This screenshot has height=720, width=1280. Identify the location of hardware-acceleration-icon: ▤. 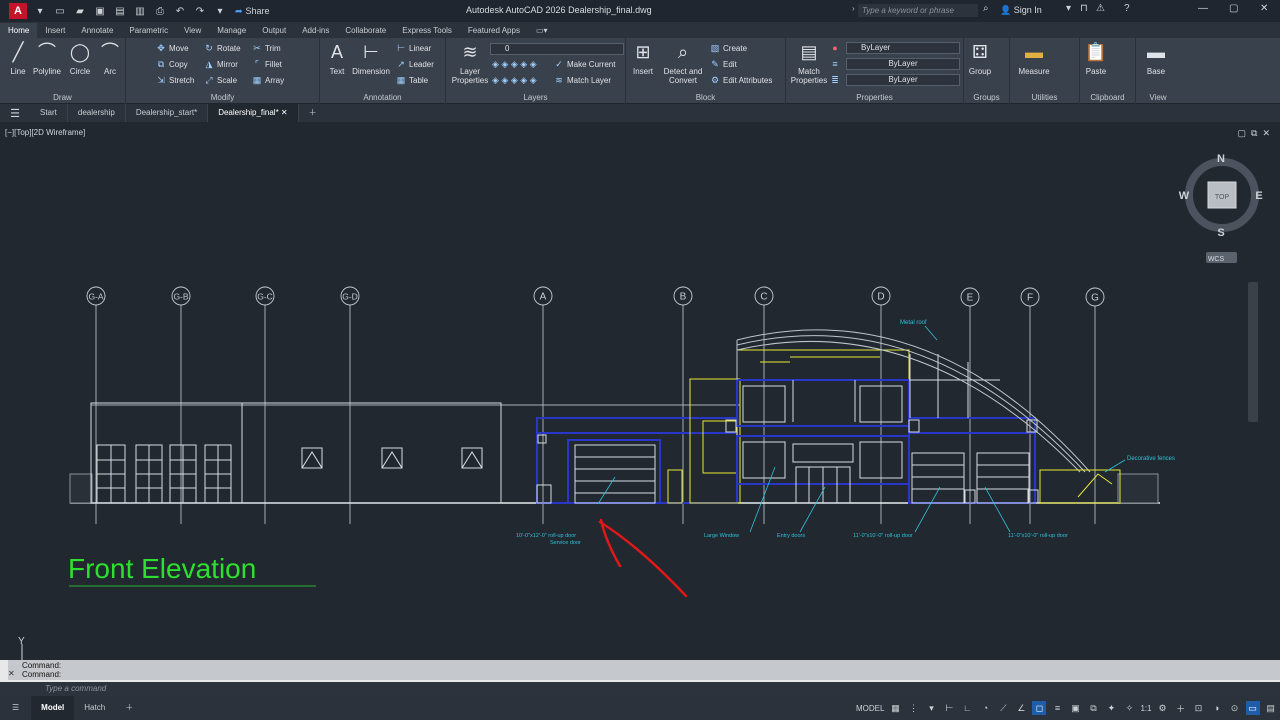
(1271, 708).